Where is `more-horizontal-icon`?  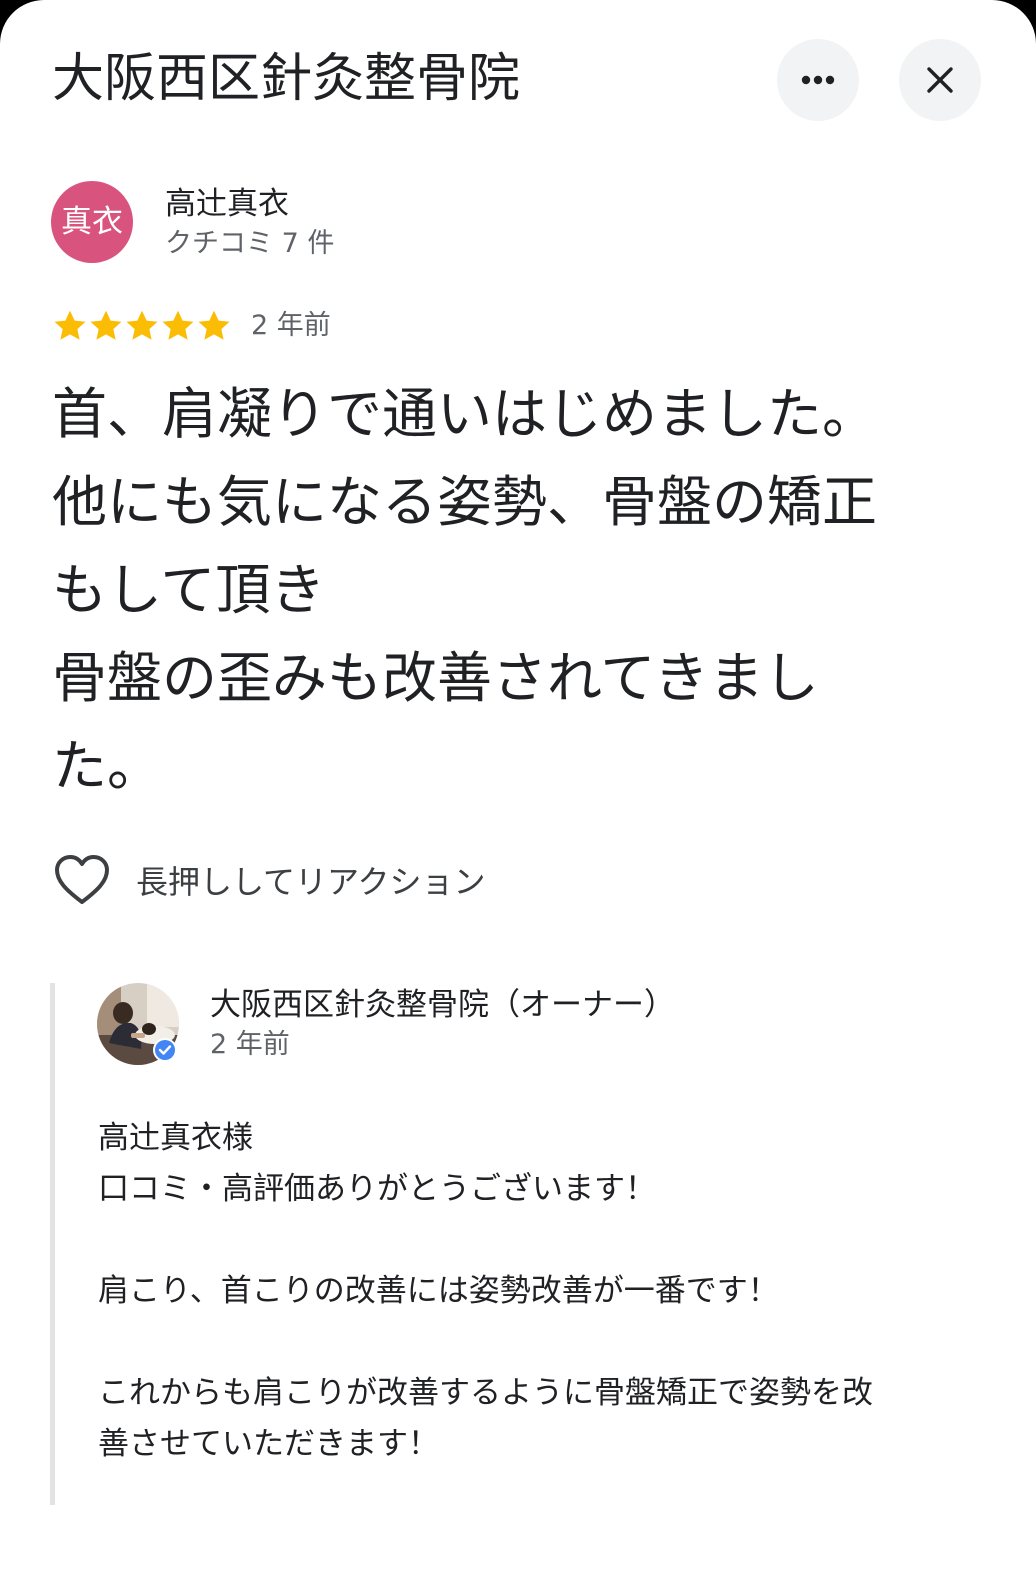 more-horizontal-icon is located at coordinates (818, 80).